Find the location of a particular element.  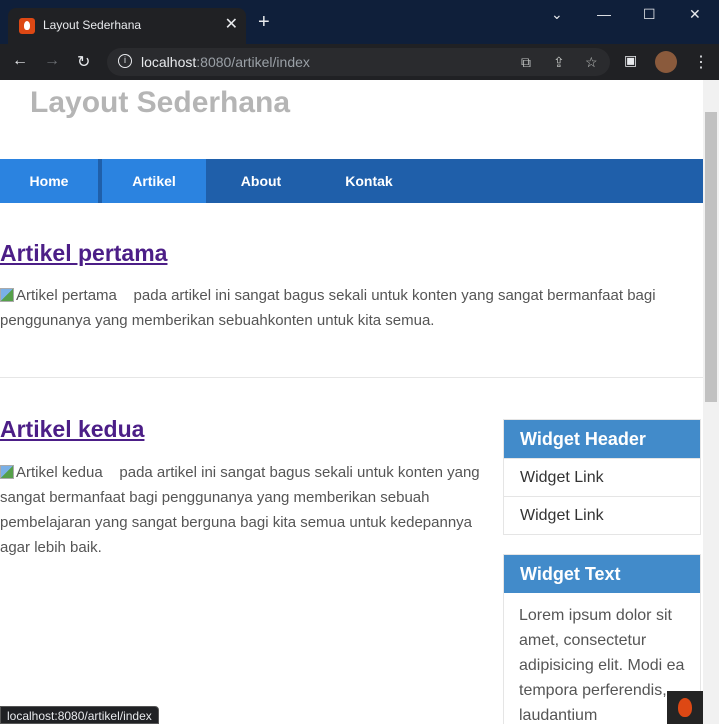

side-panel-icon: ▣ is located at coordinates (630, 60).